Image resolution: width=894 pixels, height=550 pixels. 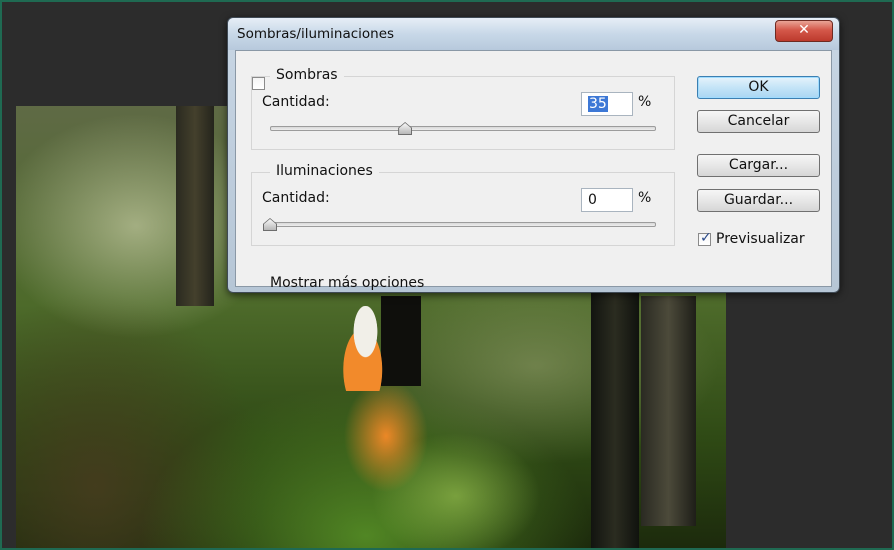 What do you see at coordinates (307, 75) in the screenshot?
I see `shadows-legend: Sombras` at bounding box center [307, 75].